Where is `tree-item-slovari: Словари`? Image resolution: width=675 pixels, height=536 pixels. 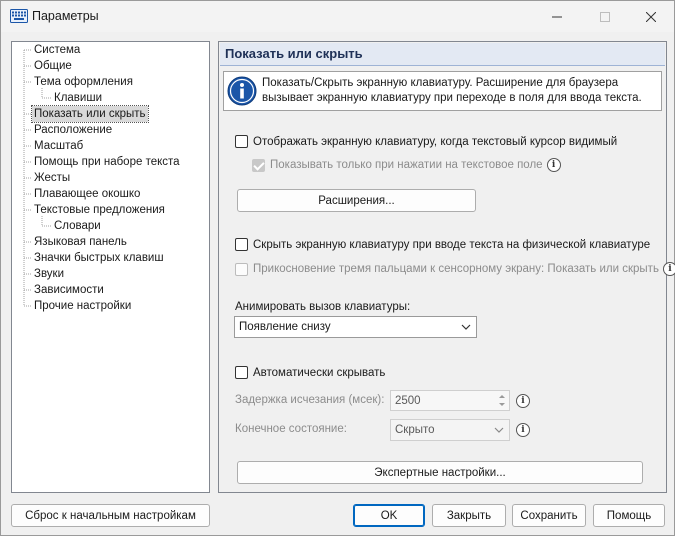
tree-item-slovari: Словари is located at coordinates (77, 226).